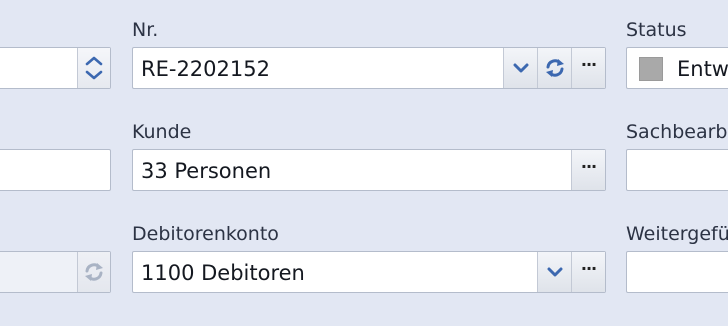  Describe the element at coordinates (369, 68) in the screenshot. I see `nr-field: RE-2202152 ···` at that location.